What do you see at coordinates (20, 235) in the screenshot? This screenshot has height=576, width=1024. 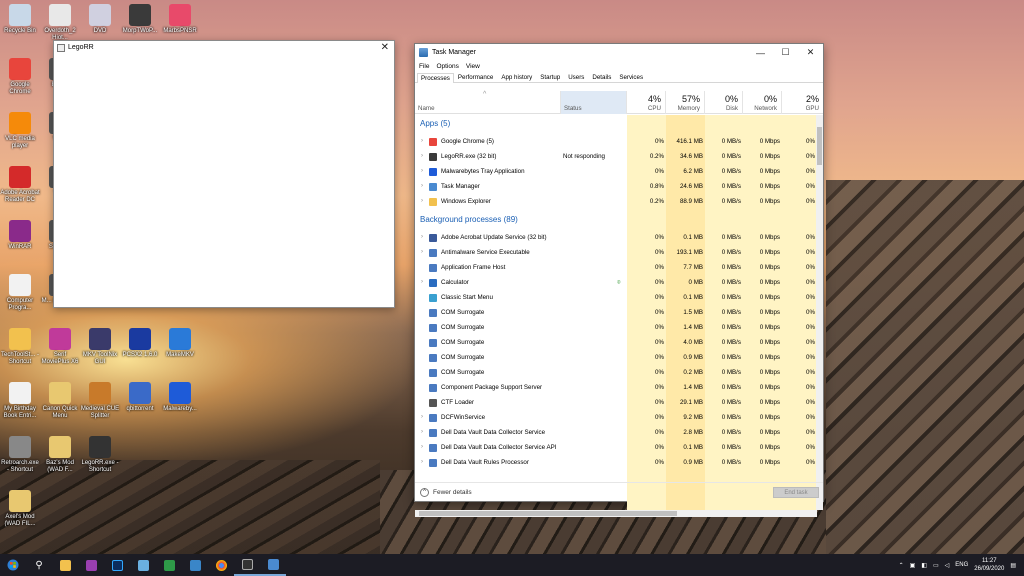 I see `desktop-icon: WinRAR` at bounding box center [20, 235].